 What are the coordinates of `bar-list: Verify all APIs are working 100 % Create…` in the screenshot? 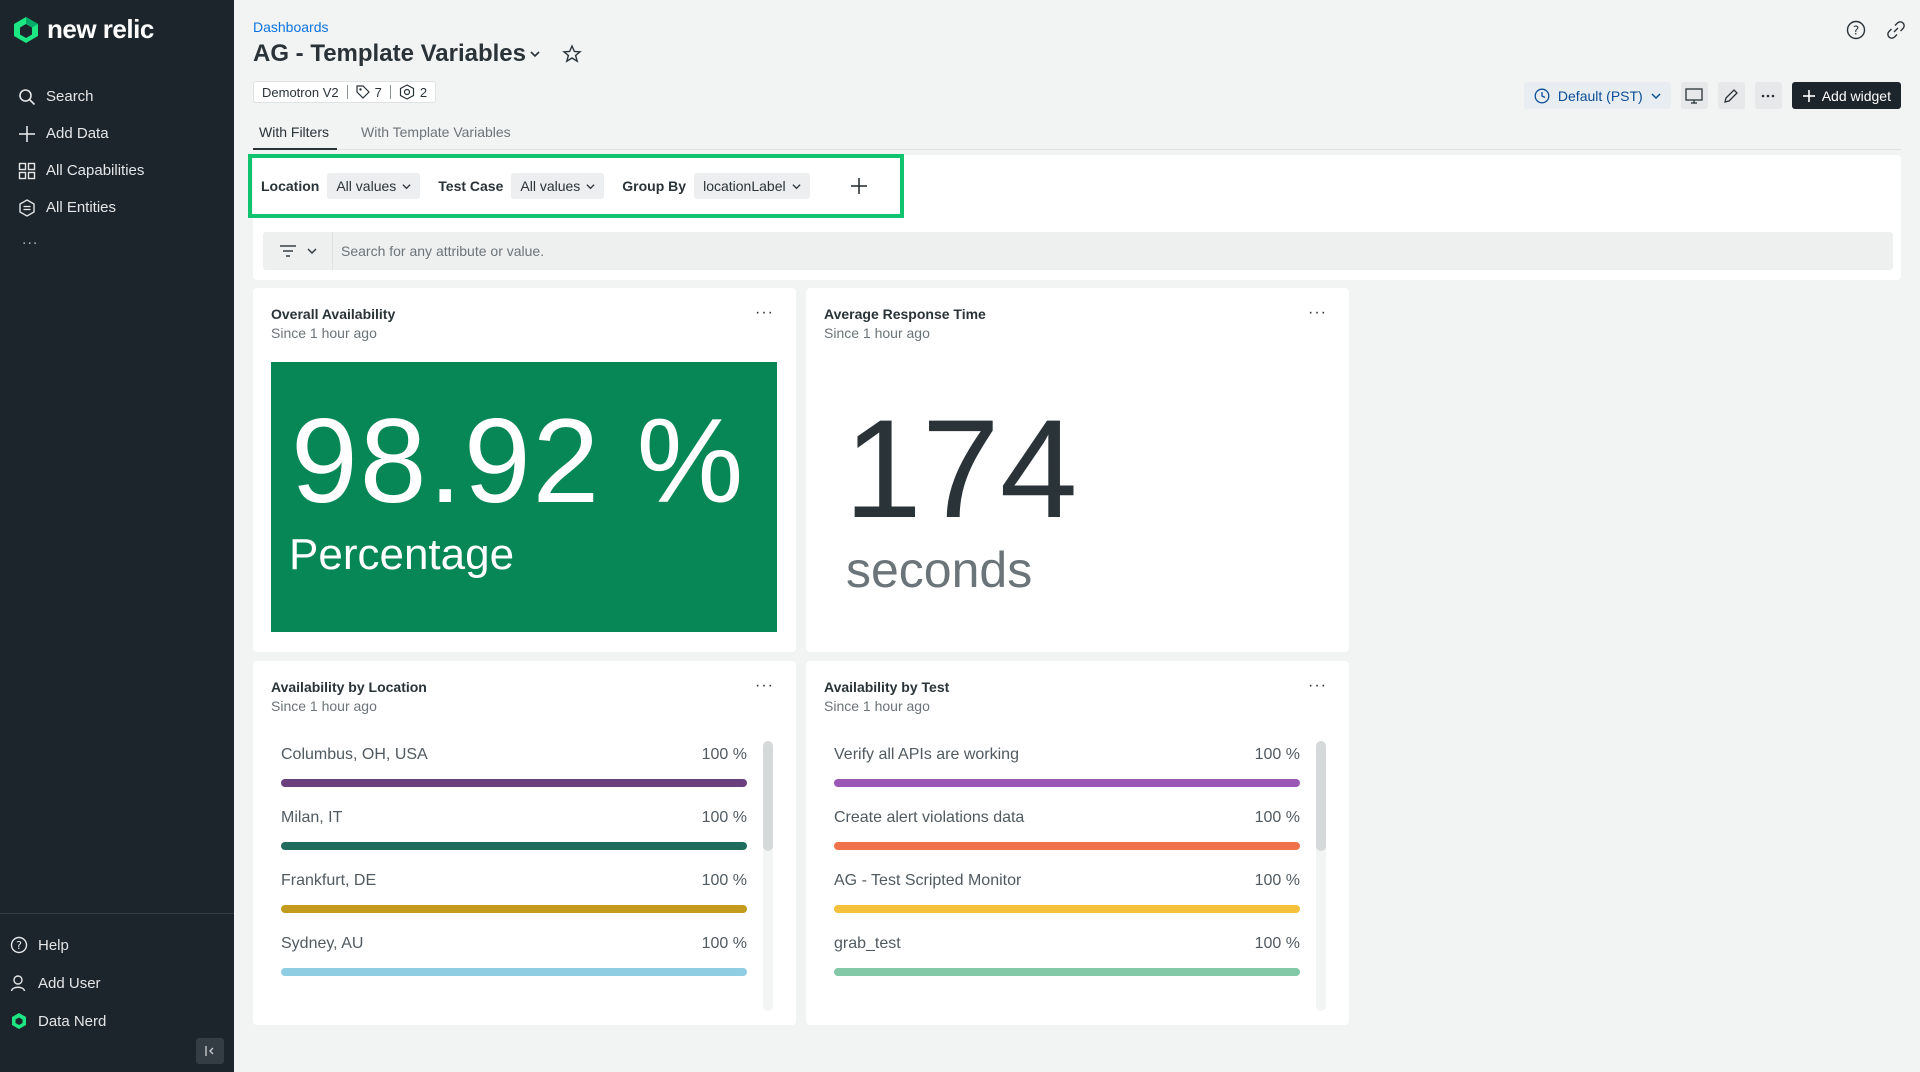 It's located at (1067, 869).